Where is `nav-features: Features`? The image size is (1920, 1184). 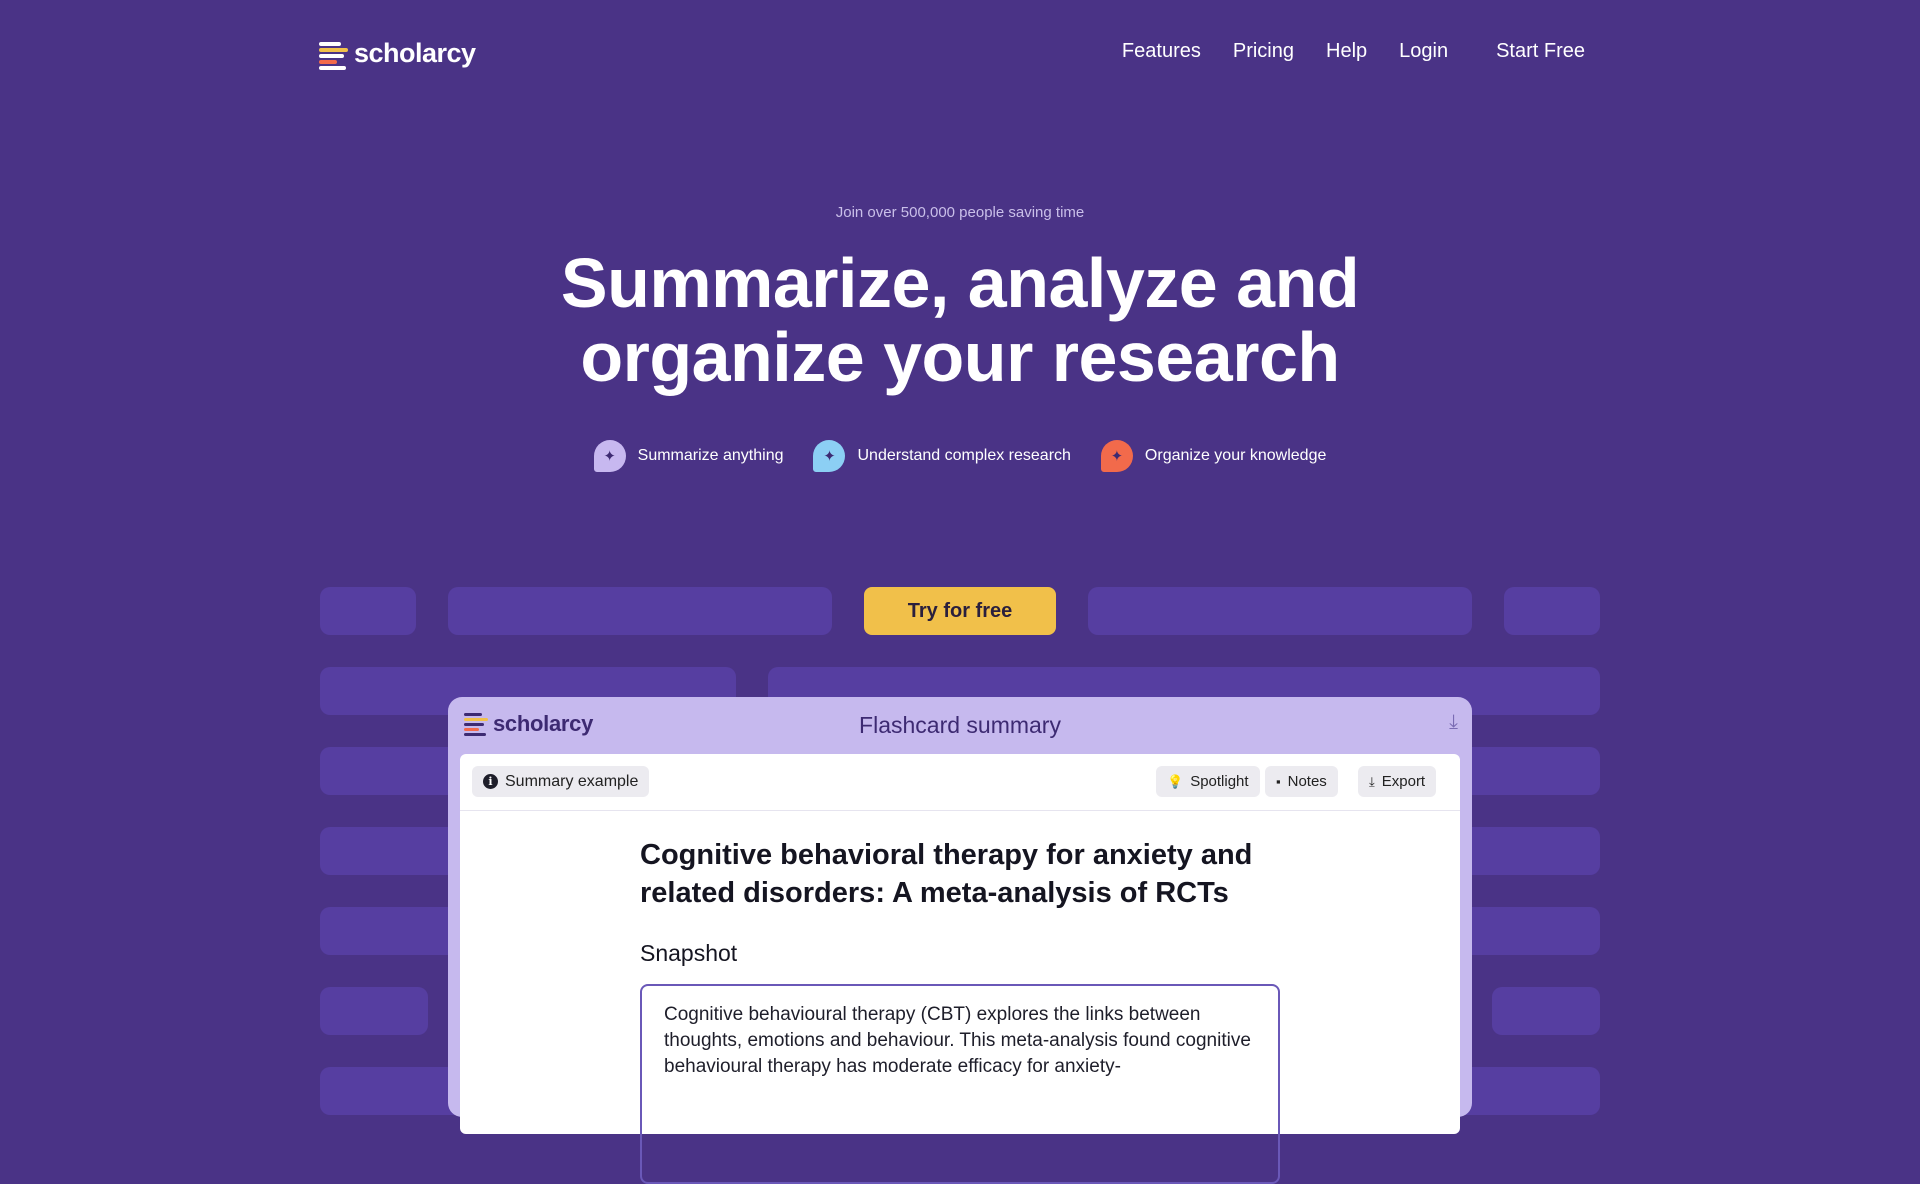
nav-features: Features is located at coordinates (1161, 51).